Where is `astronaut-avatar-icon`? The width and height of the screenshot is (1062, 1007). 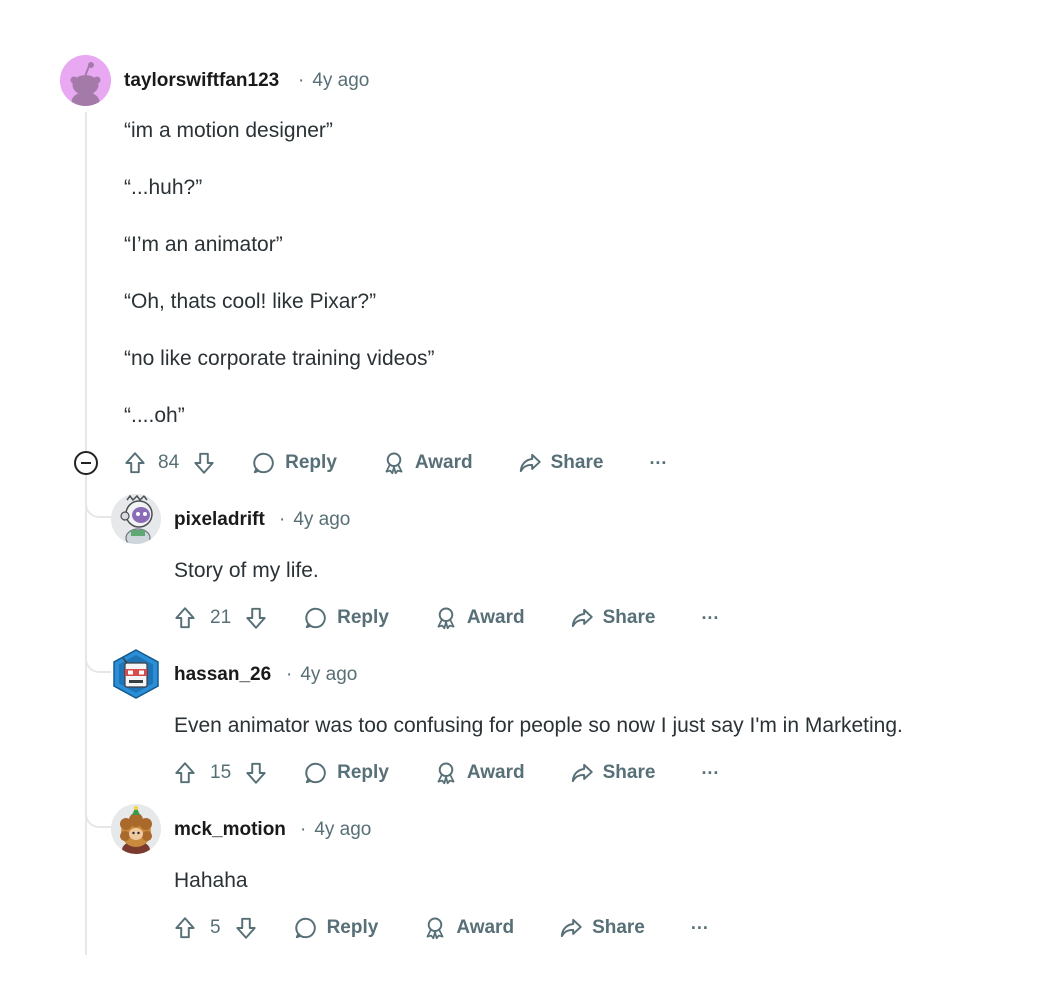
astronaut-avatar-icon is located at coordinates (136, 519).